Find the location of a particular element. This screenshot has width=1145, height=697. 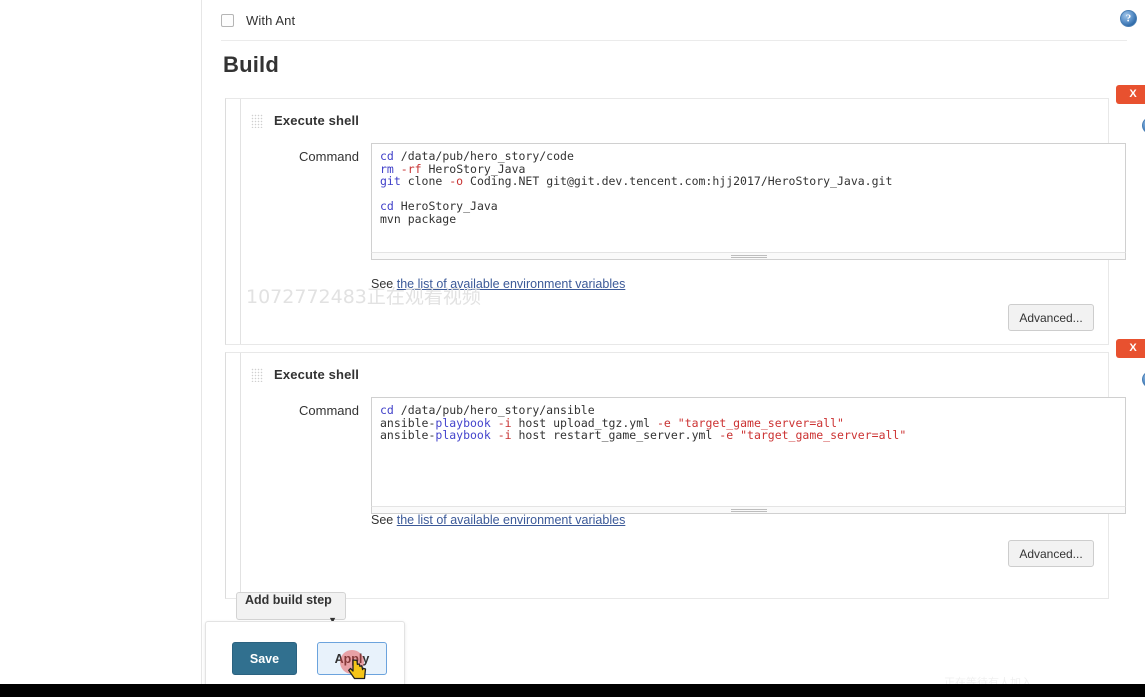

with-ant-label: With Ant is located at coordinates (271, 20).